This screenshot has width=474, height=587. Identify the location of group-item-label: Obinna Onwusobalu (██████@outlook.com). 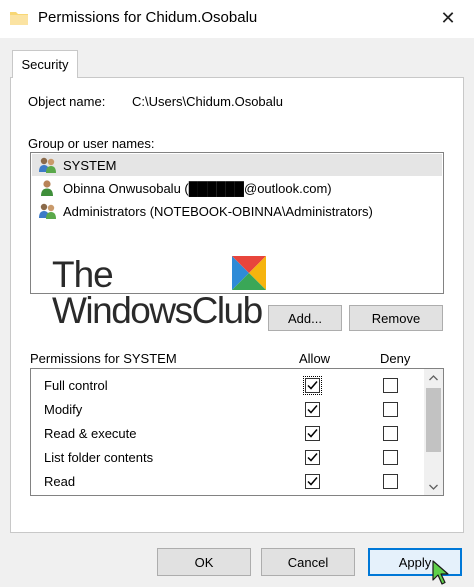
(197, 188).